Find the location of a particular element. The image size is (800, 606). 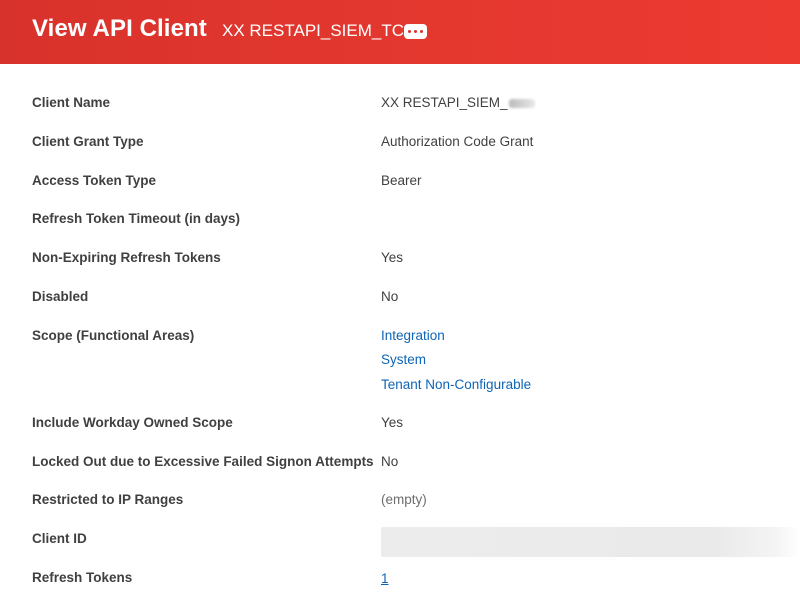

non-expiring-refresh-tokens-label: Non-Expiring Refresh Tokens is located at coordinates (126, 257).